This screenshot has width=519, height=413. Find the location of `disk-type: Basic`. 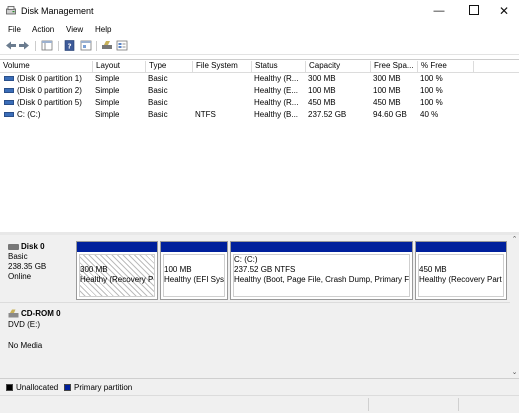

disk-type: Basic is located at coordinates (18, 256).